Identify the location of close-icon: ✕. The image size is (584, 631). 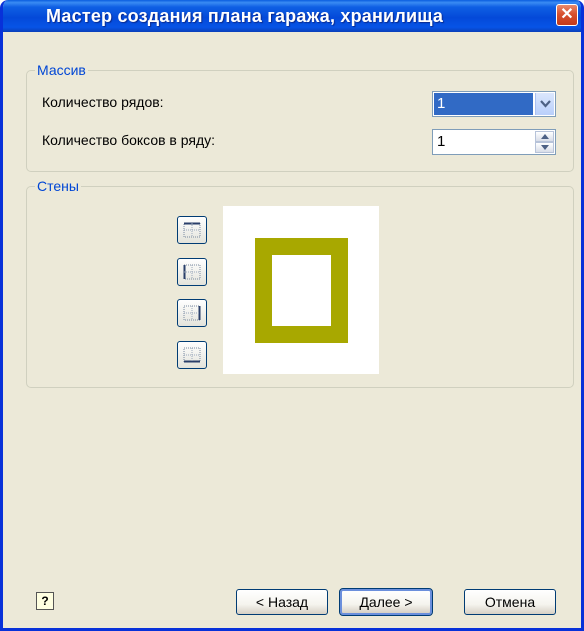
(567, 14).